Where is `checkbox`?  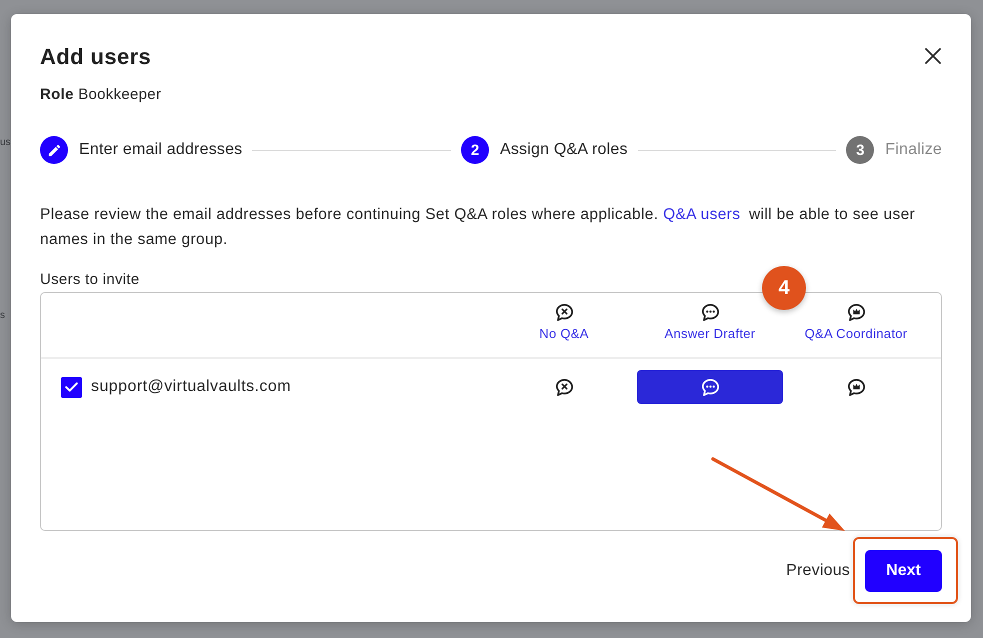
checkbox is located at coordinates (71, 387).